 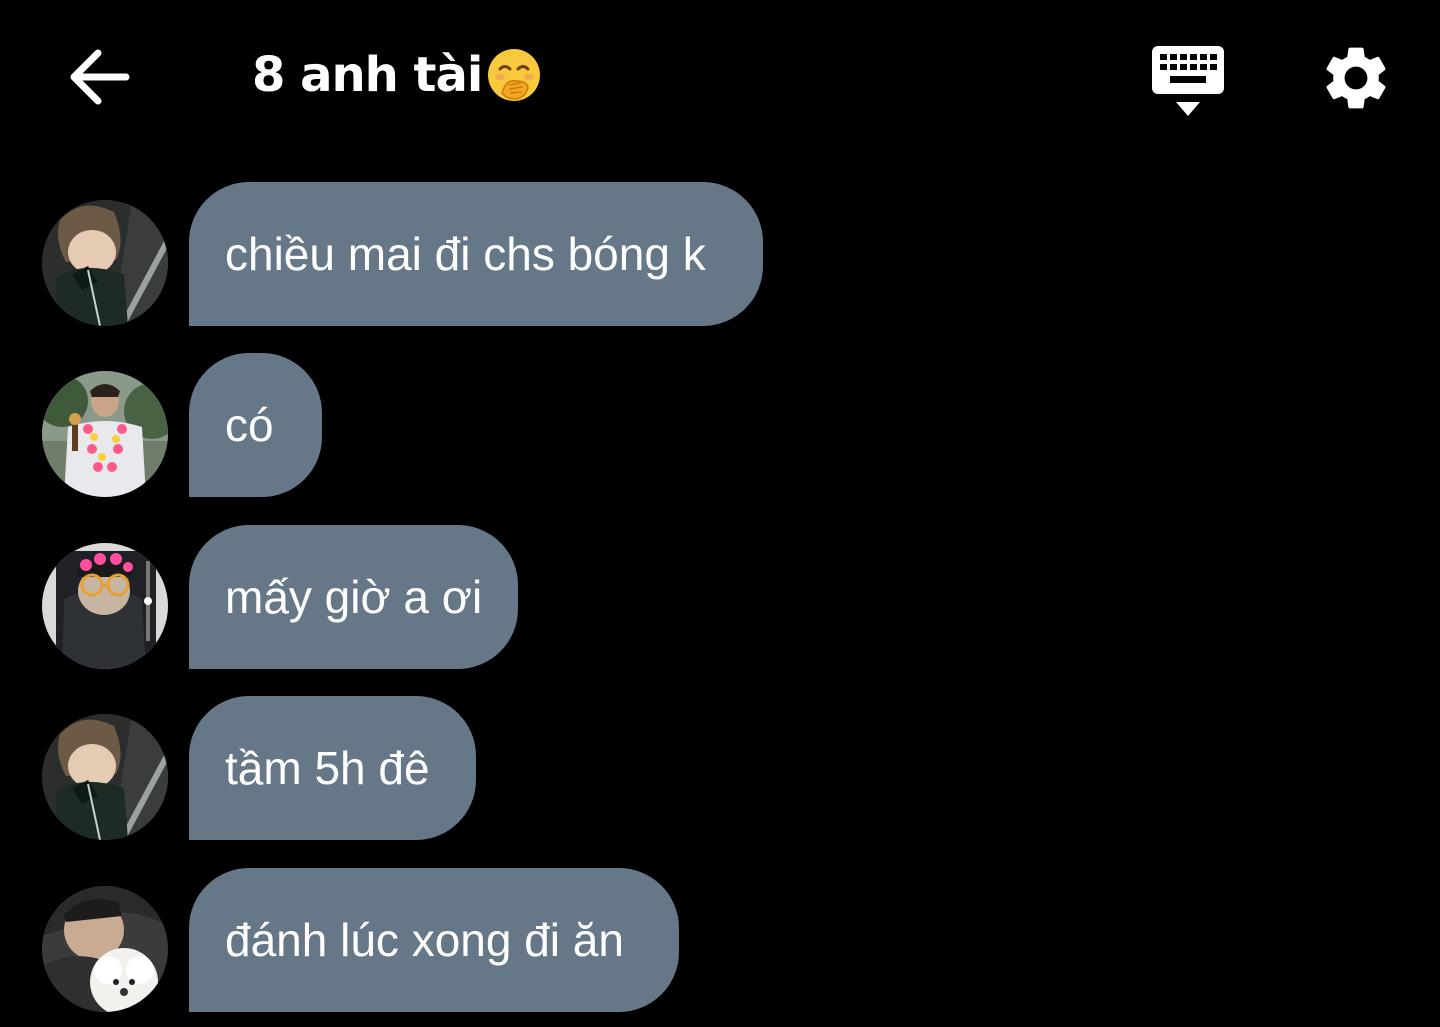 What do you see at coordinates (720, 75) in the screenshot?
I see `chat-header: 8 anh tài` at bounding box center [720, 75].